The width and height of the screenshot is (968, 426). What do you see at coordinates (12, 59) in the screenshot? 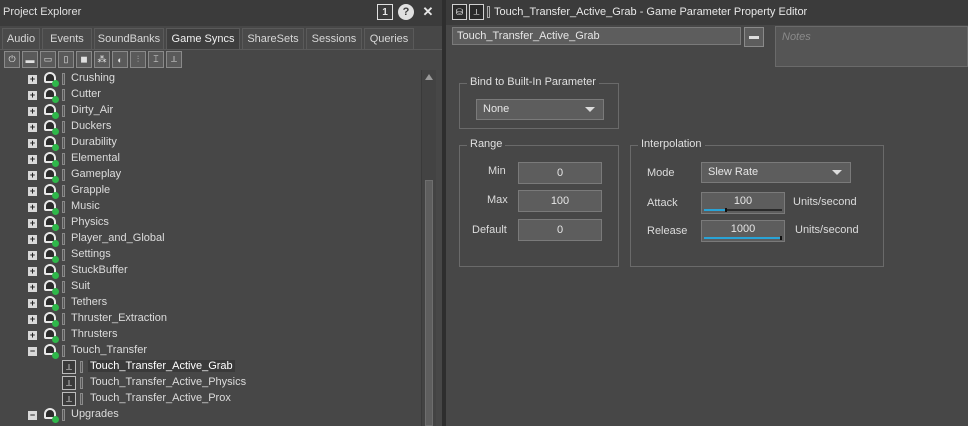
I see `power-icon: ⏻` at bounding box center [12, 59].